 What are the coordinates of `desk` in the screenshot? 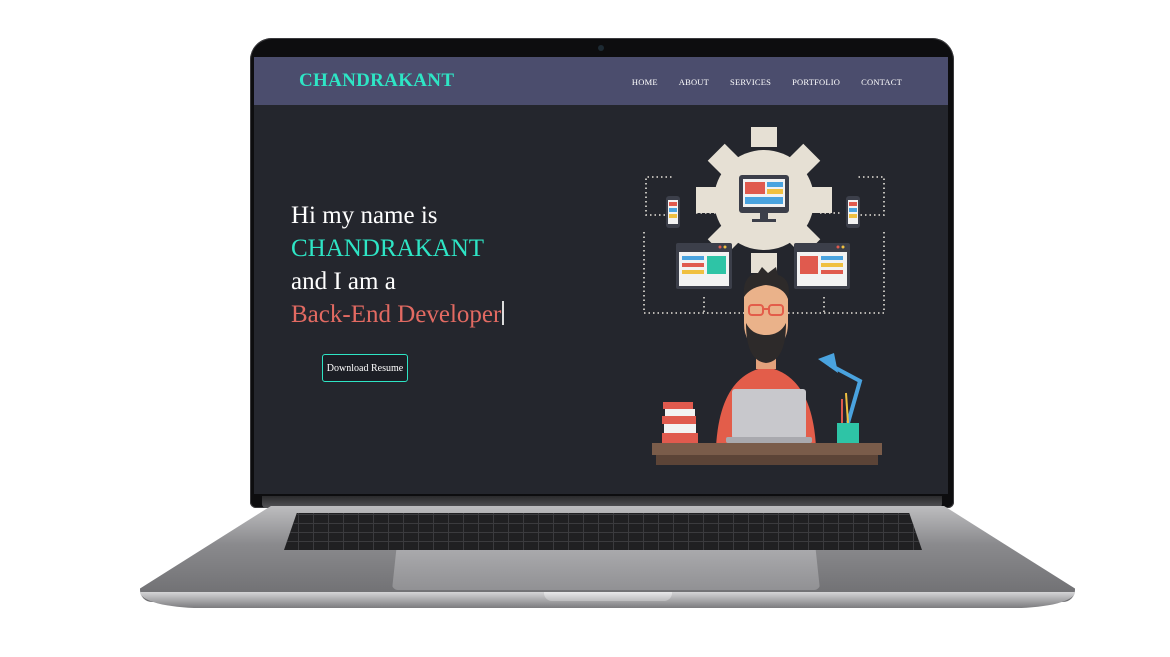 It's located at (767, 449).